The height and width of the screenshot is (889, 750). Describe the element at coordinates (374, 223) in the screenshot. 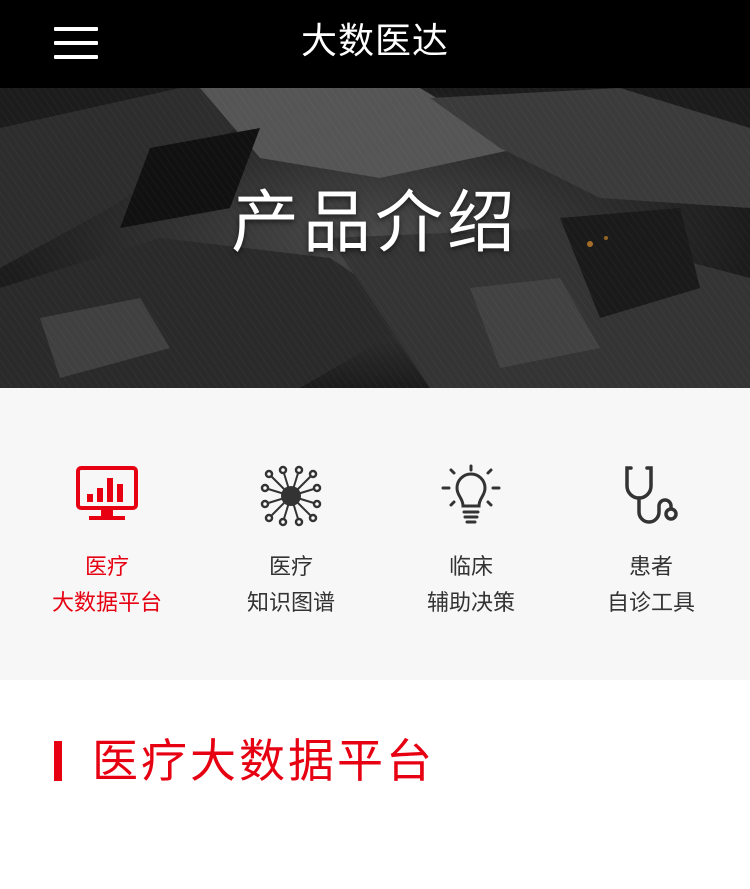

I see `hero-title: 产品介绍` at that location.